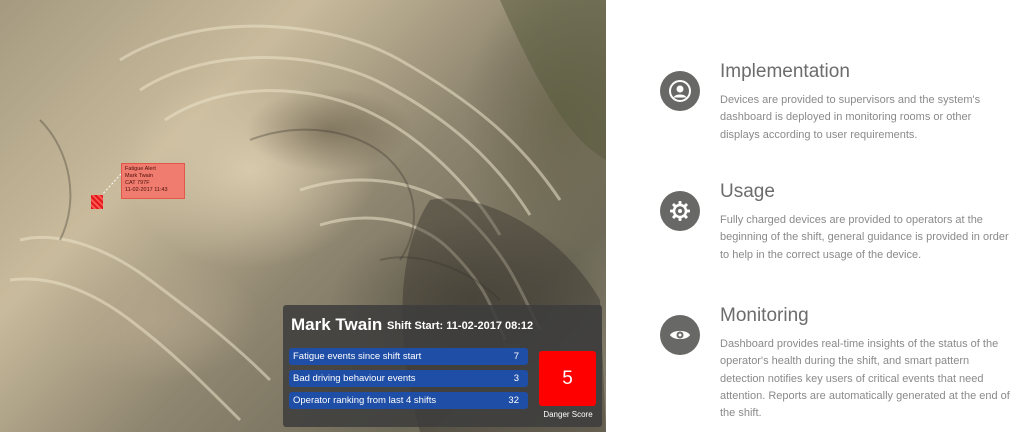 This screenshot has height=432, width=1024. What do you see at coordinates (146, 190) in the screenshot?
I see `alert-line: 11-02-2017 11:43` at bounding box center [146, 190].